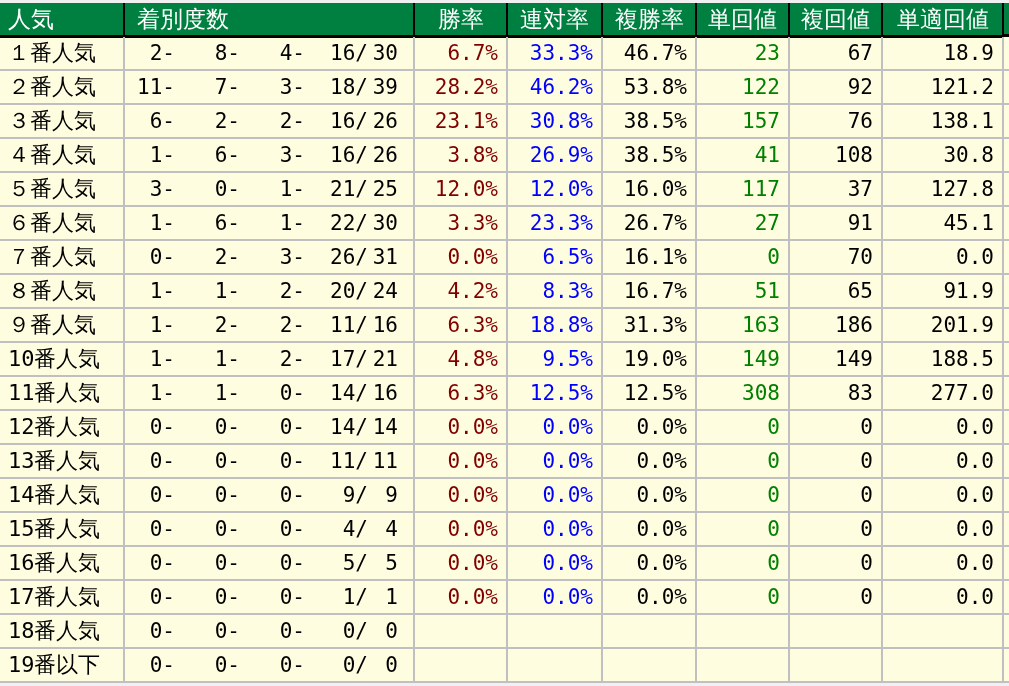  I want to click on table-cell: 23.3%, so click(555, 224).